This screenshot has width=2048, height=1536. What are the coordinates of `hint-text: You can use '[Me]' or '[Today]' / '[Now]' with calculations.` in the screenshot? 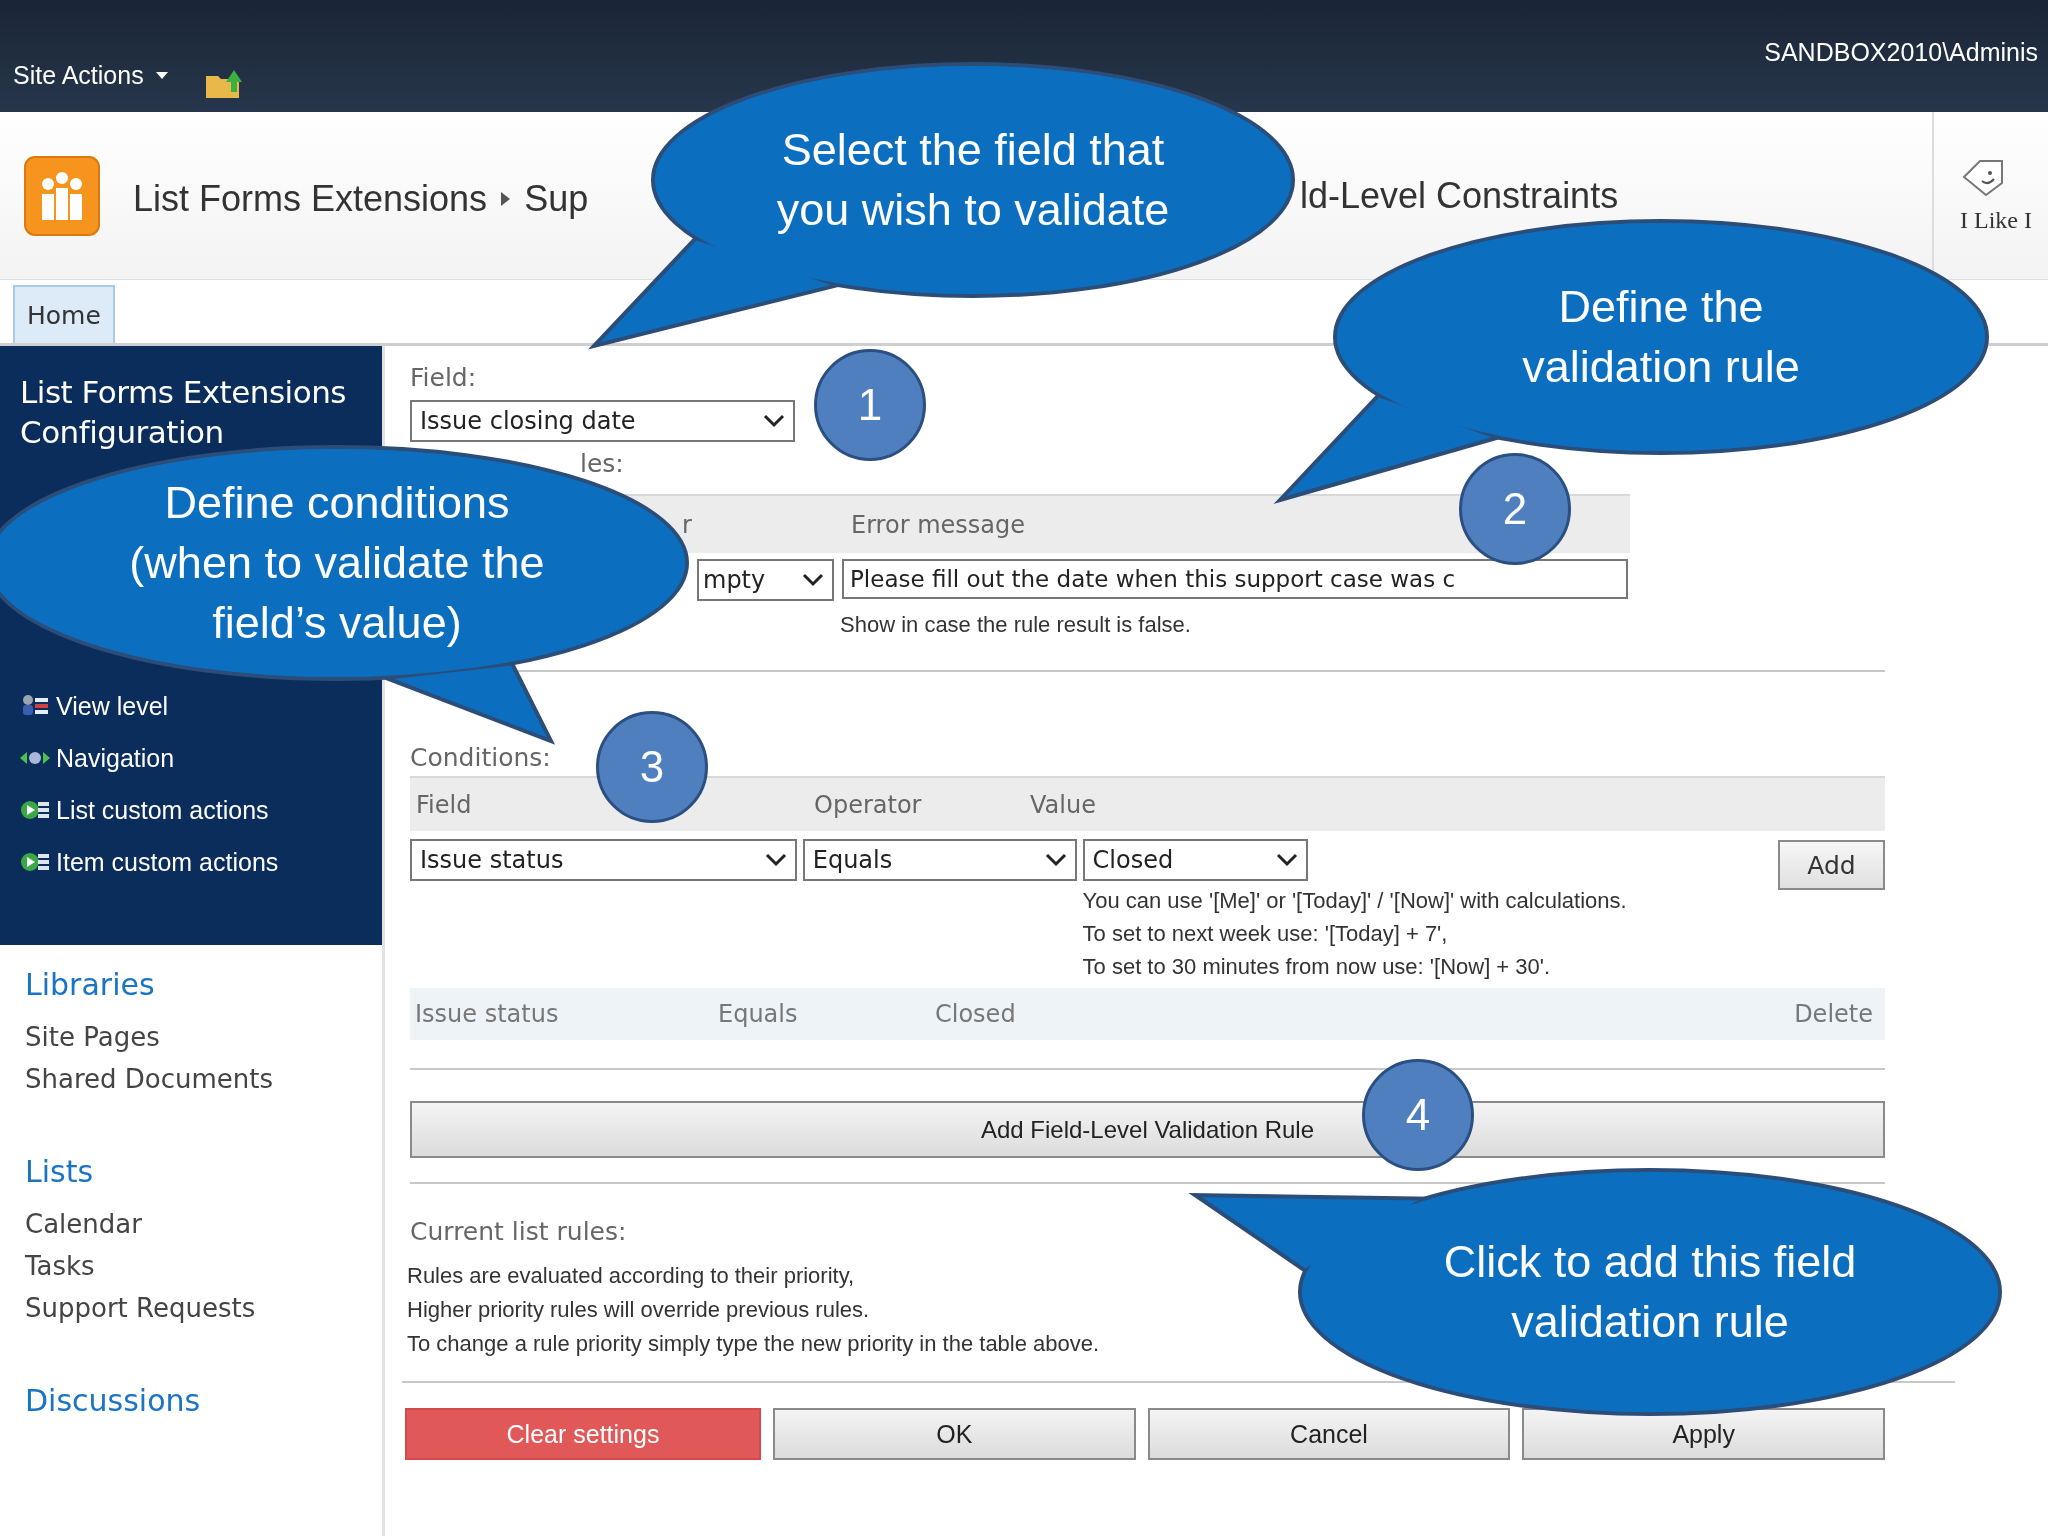 It's located at (1354, 901).